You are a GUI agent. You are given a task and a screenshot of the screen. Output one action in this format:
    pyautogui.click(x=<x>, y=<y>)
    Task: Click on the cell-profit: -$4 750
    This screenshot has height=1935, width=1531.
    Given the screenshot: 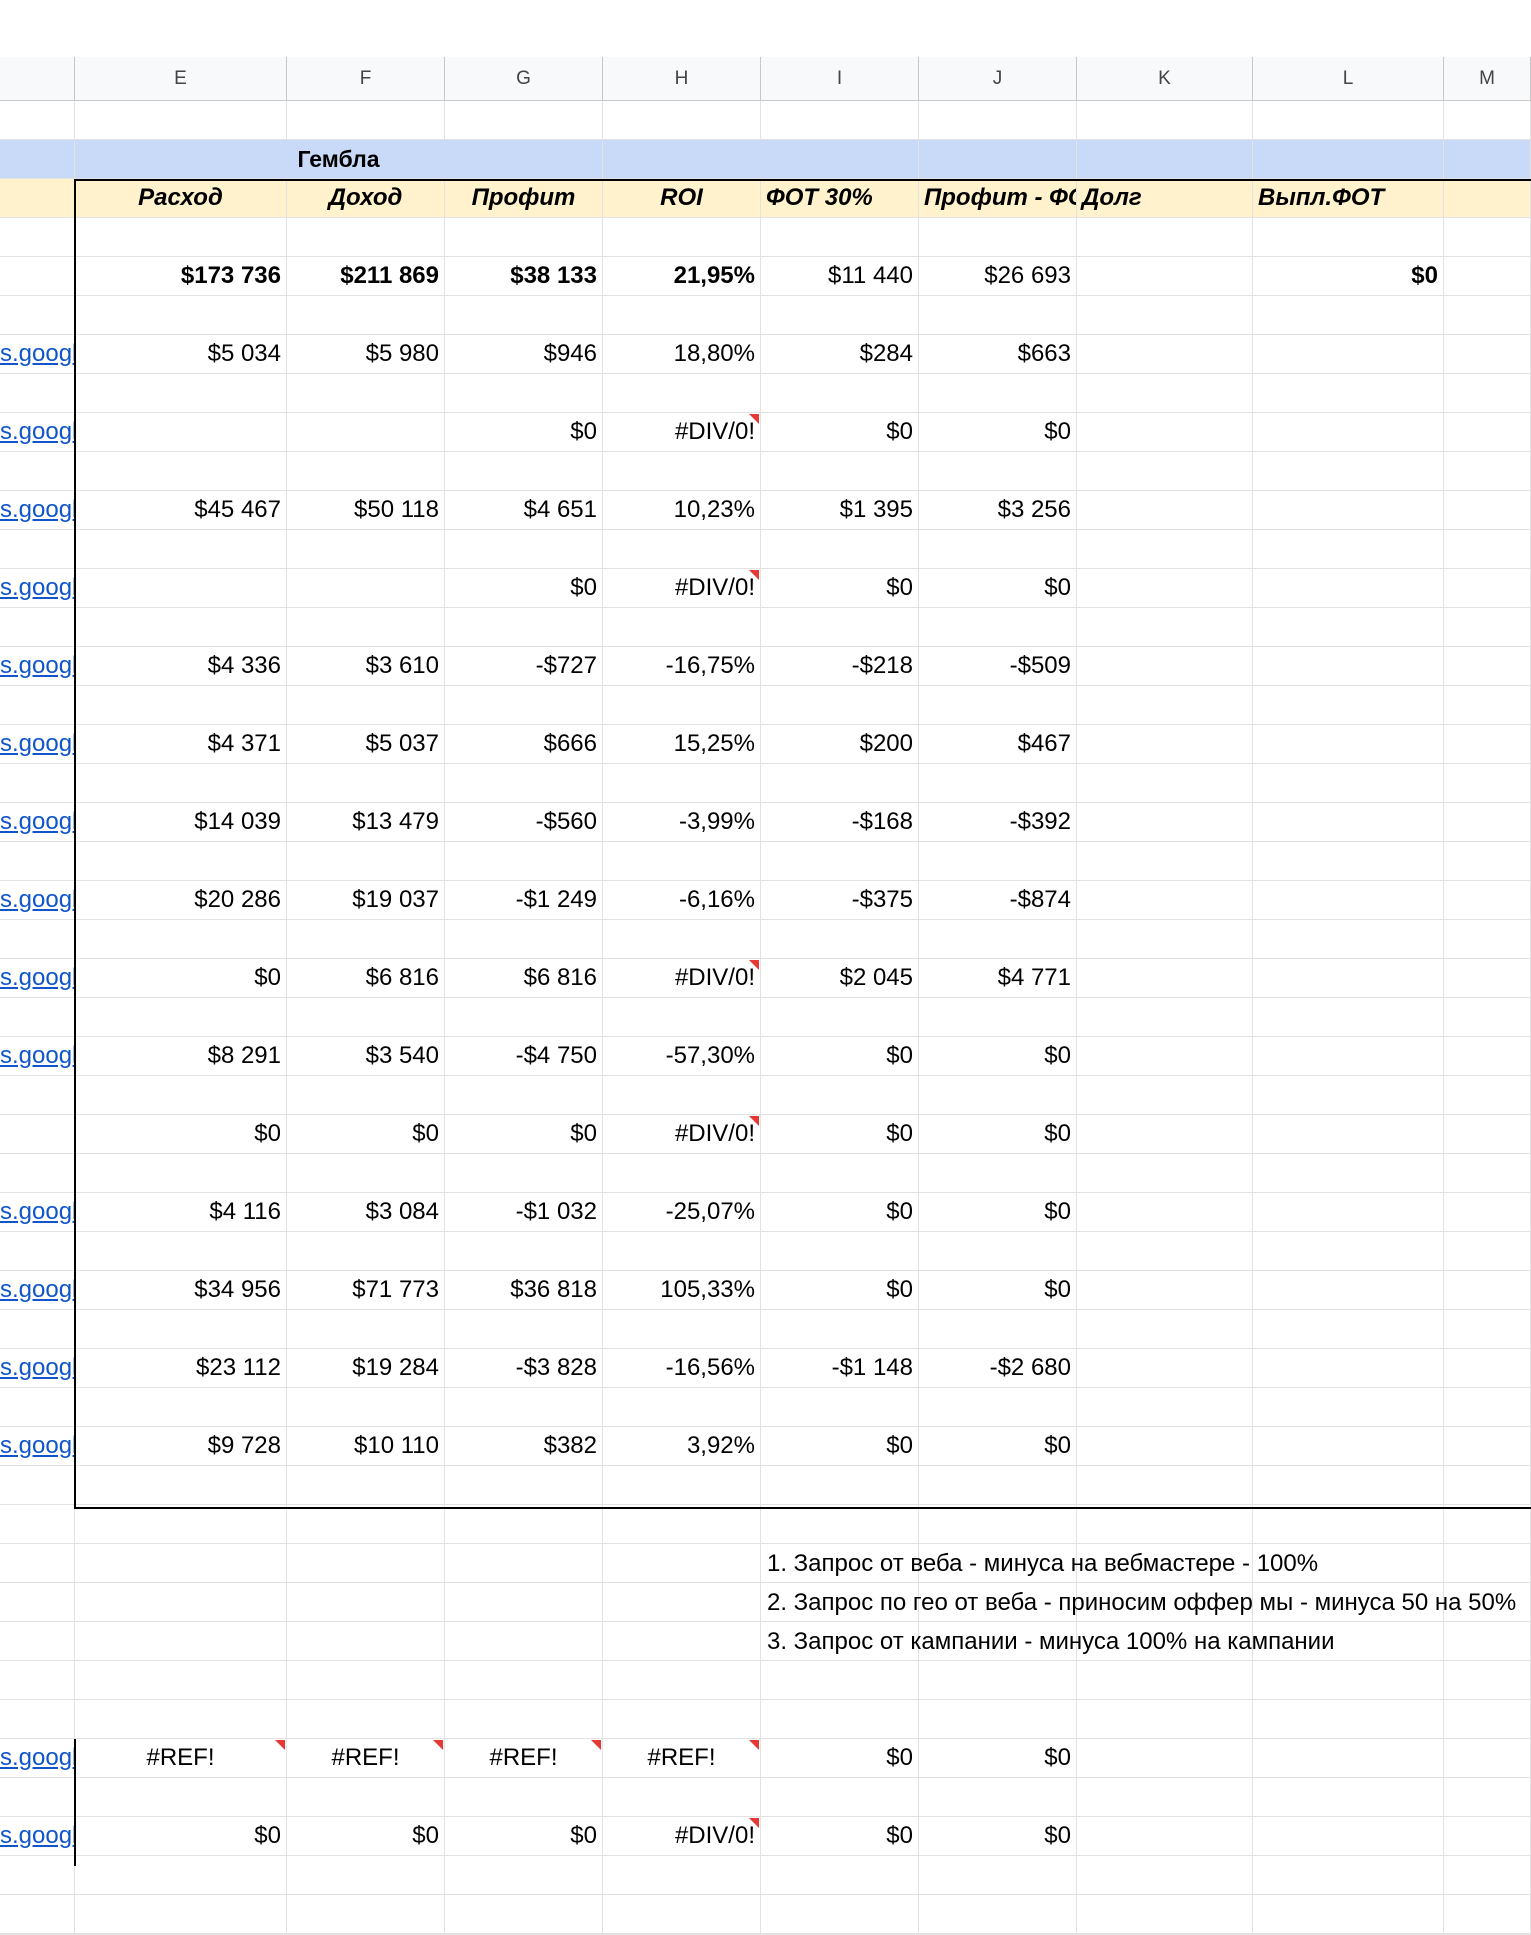 What is the action you would take?
    pyautogui.click(x=524, y=1056)
    